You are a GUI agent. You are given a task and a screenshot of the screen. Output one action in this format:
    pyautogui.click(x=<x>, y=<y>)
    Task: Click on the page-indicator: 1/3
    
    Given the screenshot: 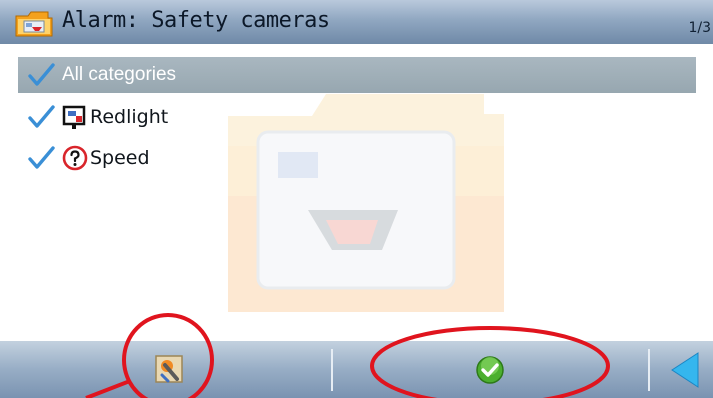 What is the action you would take?
    pyautogui.click(x=699, y=28)
    